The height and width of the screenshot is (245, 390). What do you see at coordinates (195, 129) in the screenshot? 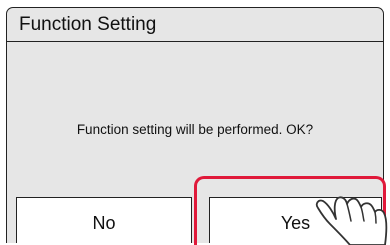
I see `confirmation-message: Function setting will be performed. OK?` at bounding box center [195, 129].